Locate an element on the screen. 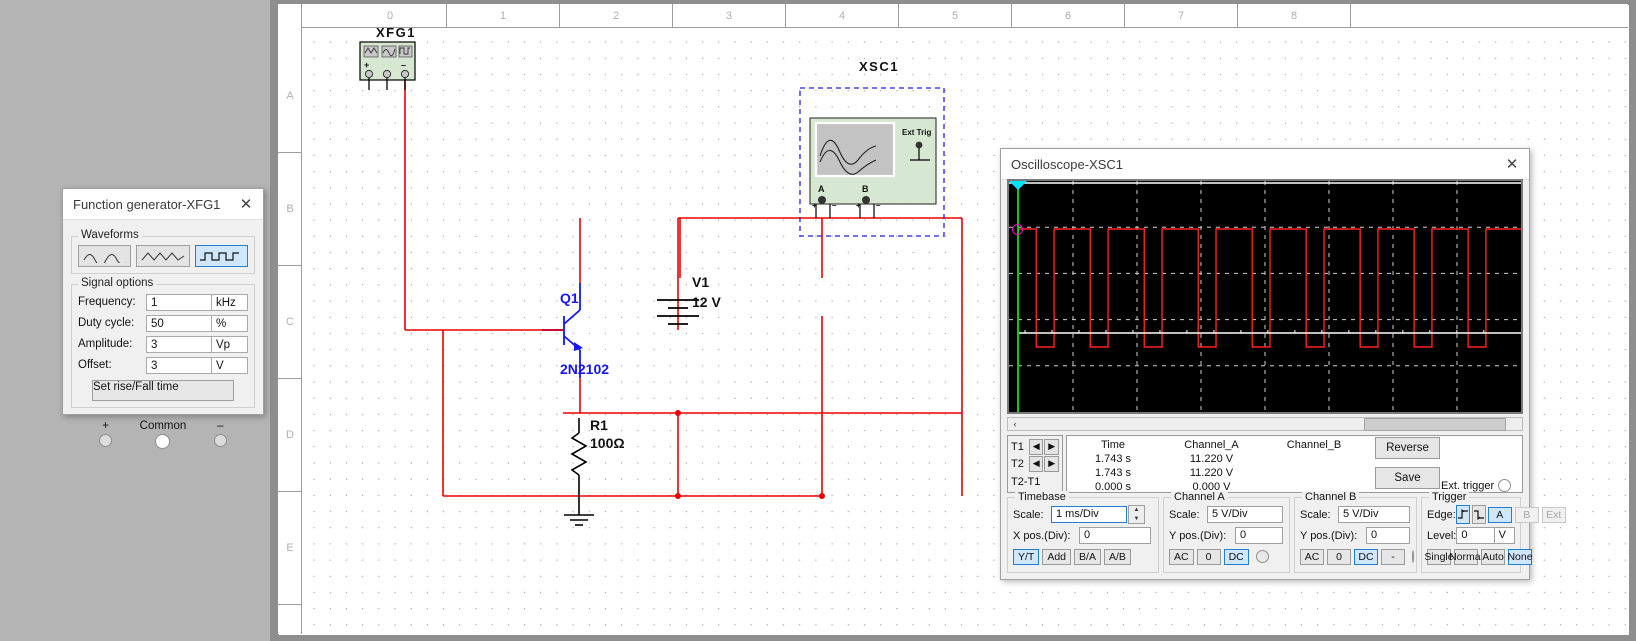 The height and width of the screenshot is (641, 1636). channel-b-coupling-gnd-button: 0 is located at coordinates (1339, 556).